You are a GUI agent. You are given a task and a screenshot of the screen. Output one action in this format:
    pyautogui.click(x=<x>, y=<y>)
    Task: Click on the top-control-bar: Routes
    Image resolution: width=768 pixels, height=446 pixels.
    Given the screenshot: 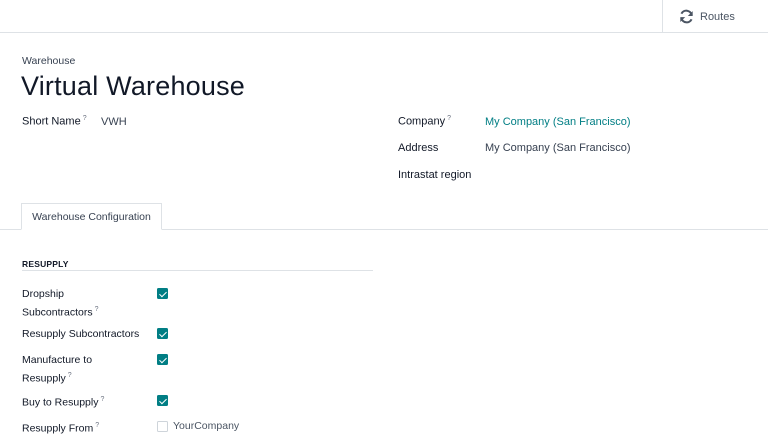 What is the action you would take?
    pyautogui.click(x=384, y=16)
    